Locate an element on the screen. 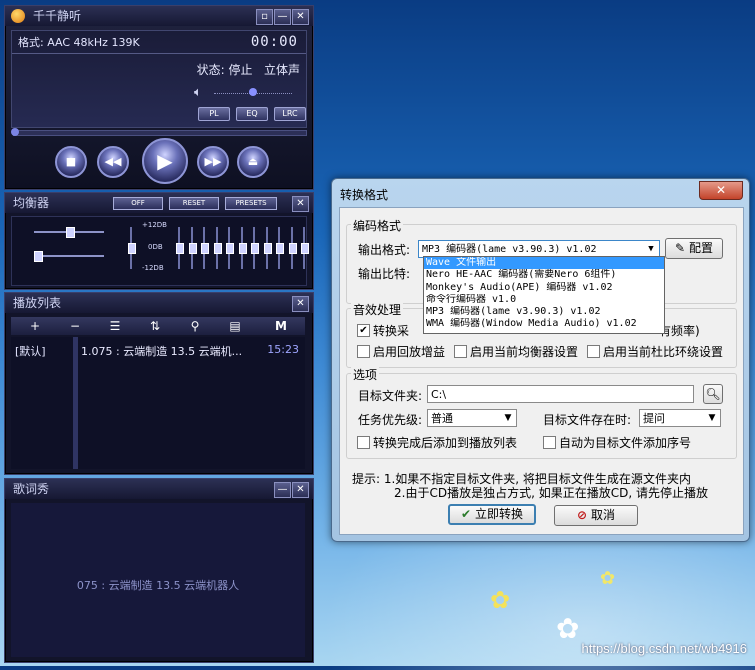  file-exists-value: 提问 is located at coordinates (654, 418).